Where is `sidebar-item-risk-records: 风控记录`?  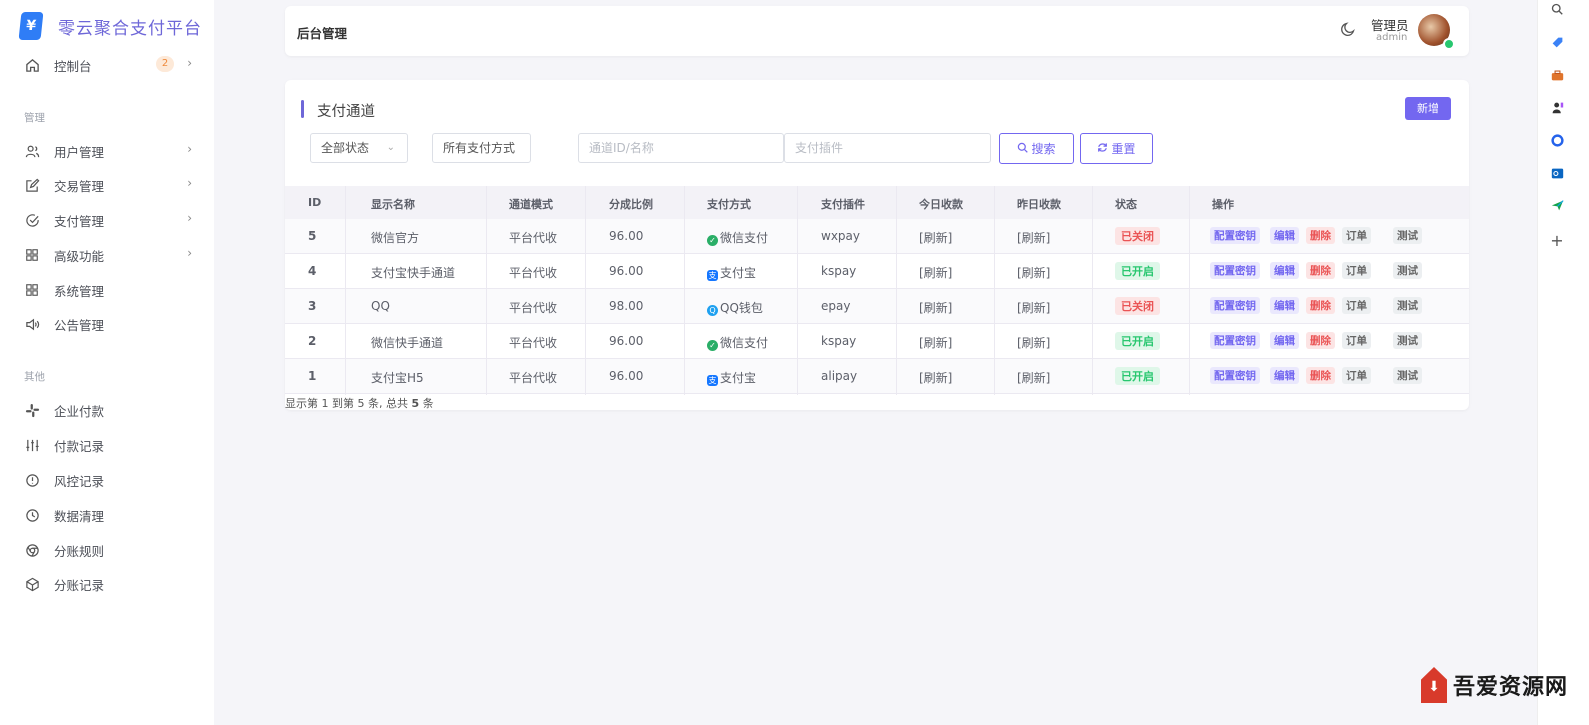
sidebar-item-risk-records: 风控记录 is located at coordinates (110, 480).